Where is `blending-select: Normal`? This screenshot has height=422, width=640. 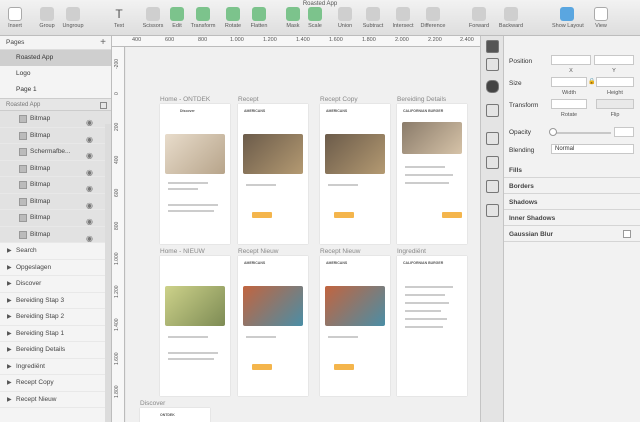 blending-select: Normal is located at coordinates (592, 149).